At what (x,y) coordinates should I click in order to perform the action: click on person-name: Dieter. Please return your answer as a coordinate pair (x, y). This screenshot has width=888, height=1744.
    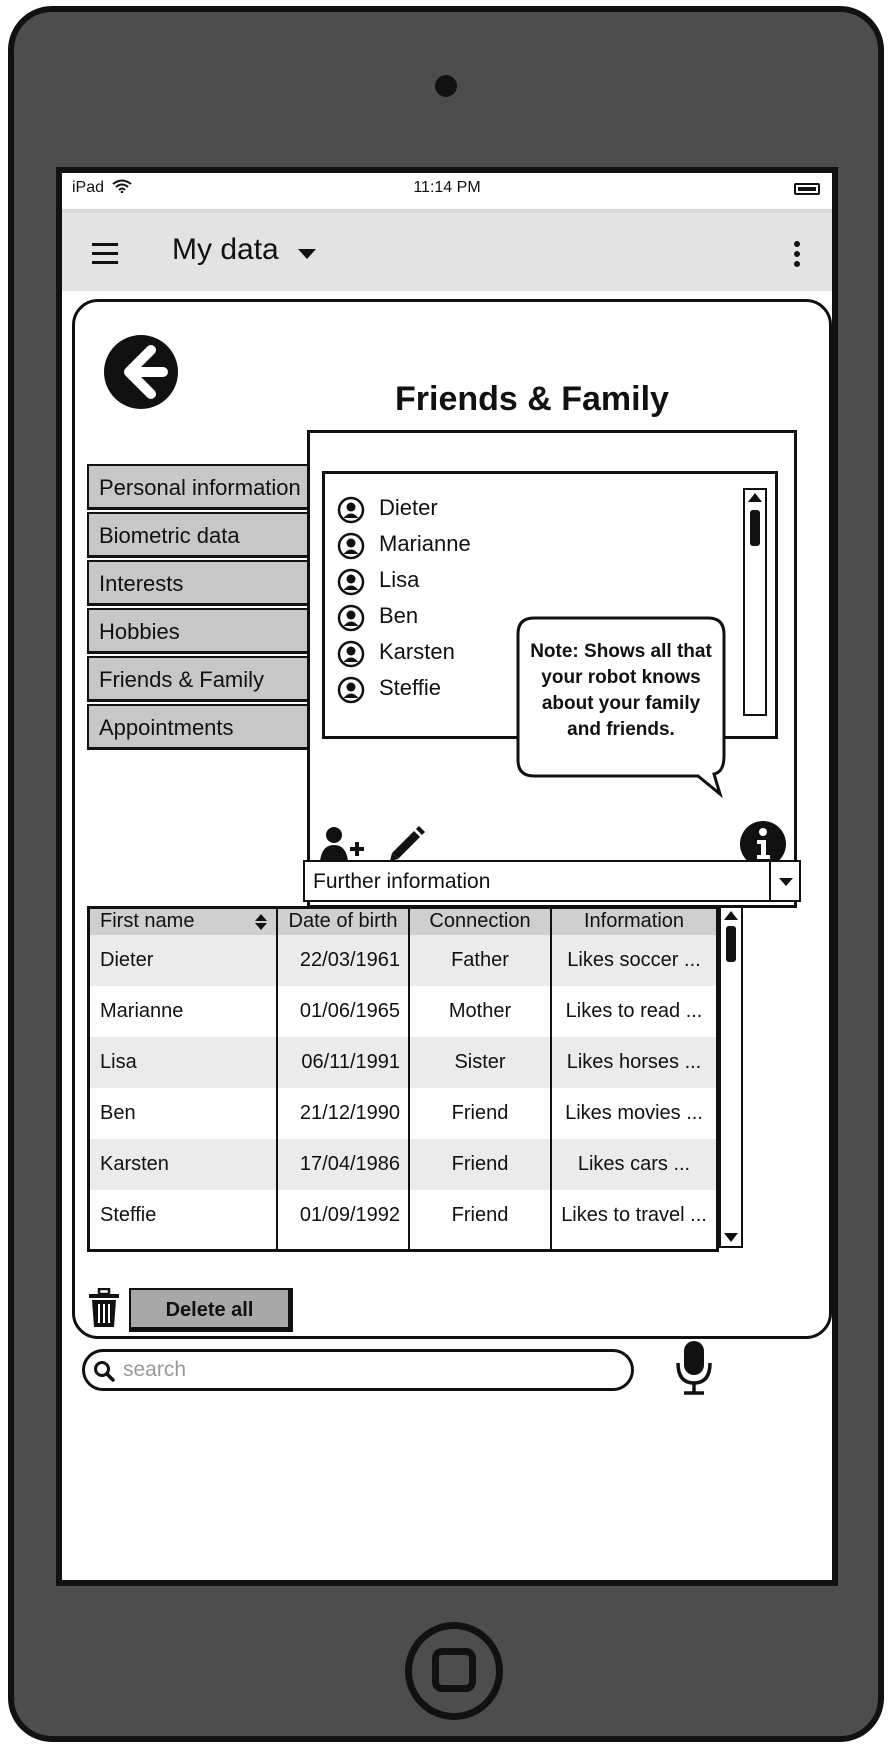
    Looking at the image, I should click on (408, 507).